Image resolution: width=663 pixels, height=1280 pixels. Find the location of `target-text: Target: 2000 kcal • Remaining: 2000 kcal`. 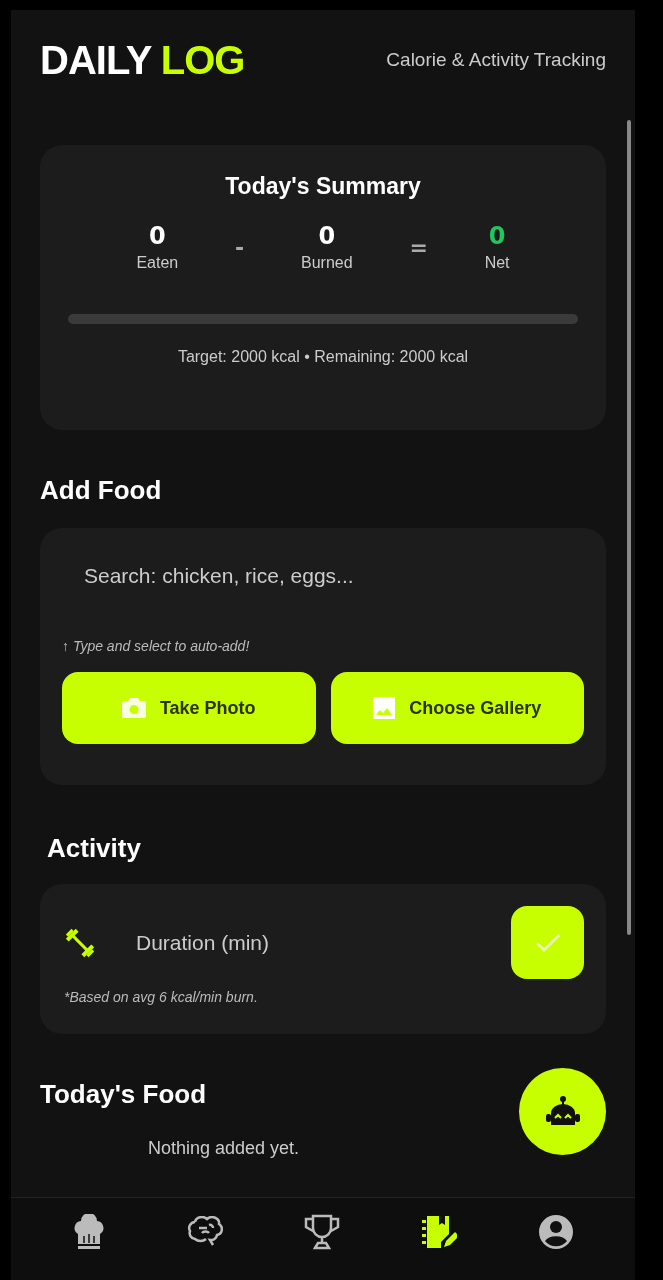

target-text: Target: 2000 kcal • Remaining: 2000 kcal is located at coordinates (323, 357).